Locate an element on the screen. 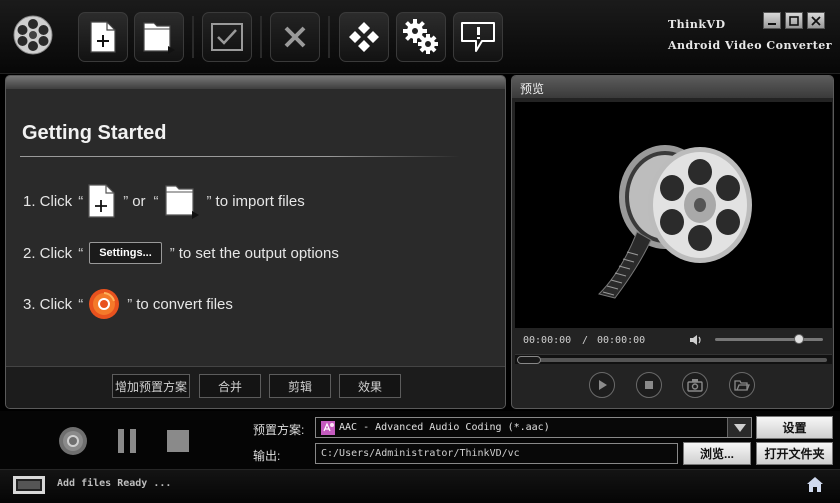 The height and width of the screenshot is (503, 840). close-window-button is located at coordinates (816, 20).